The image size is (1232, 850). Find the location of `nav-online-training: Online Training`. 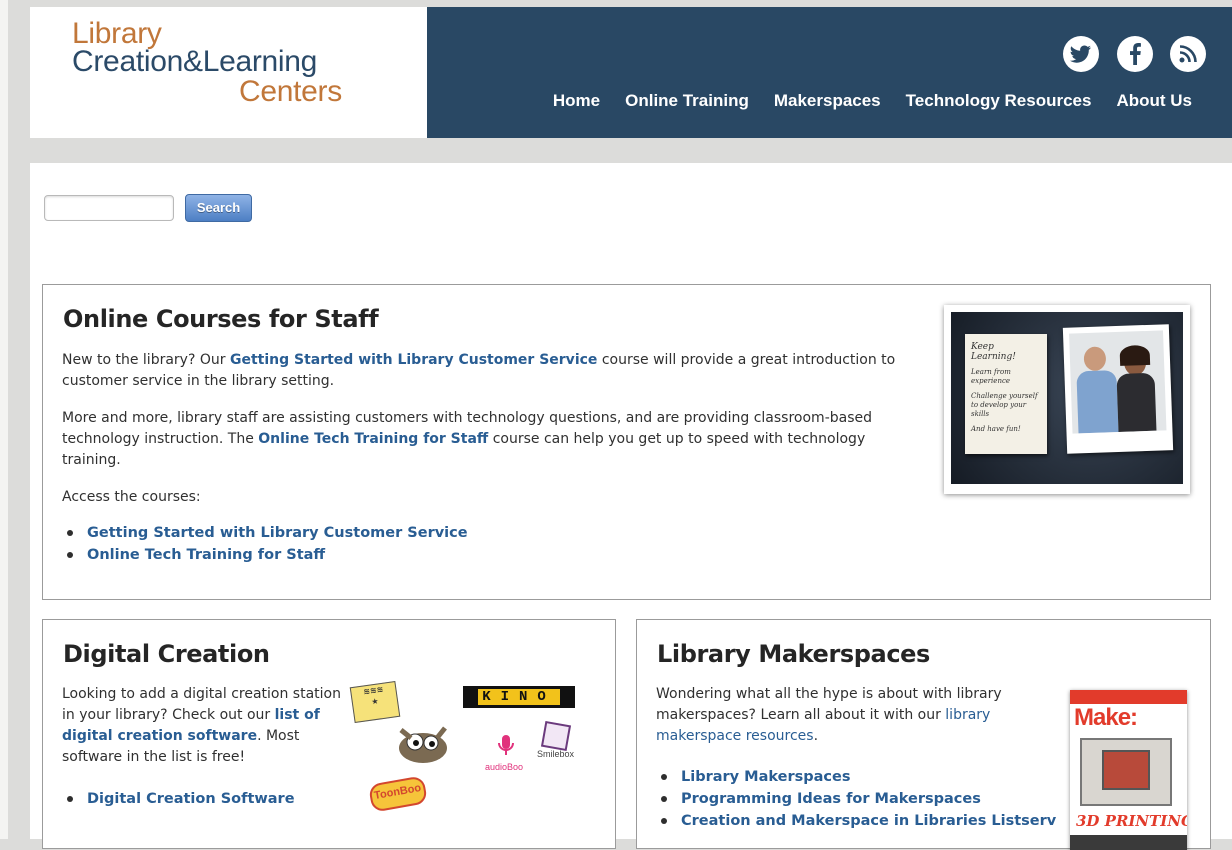

nav-online-training: Online Training is located at coordinates (674, 101).